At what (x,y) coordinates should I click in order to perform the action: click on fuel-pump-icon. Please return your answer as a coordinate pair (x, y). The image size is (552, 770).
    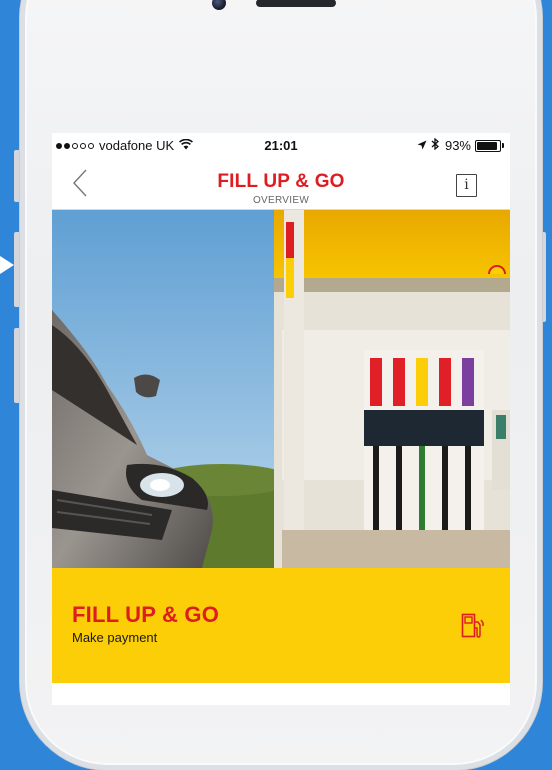
    Looking at the image, I should click on (473, 626).